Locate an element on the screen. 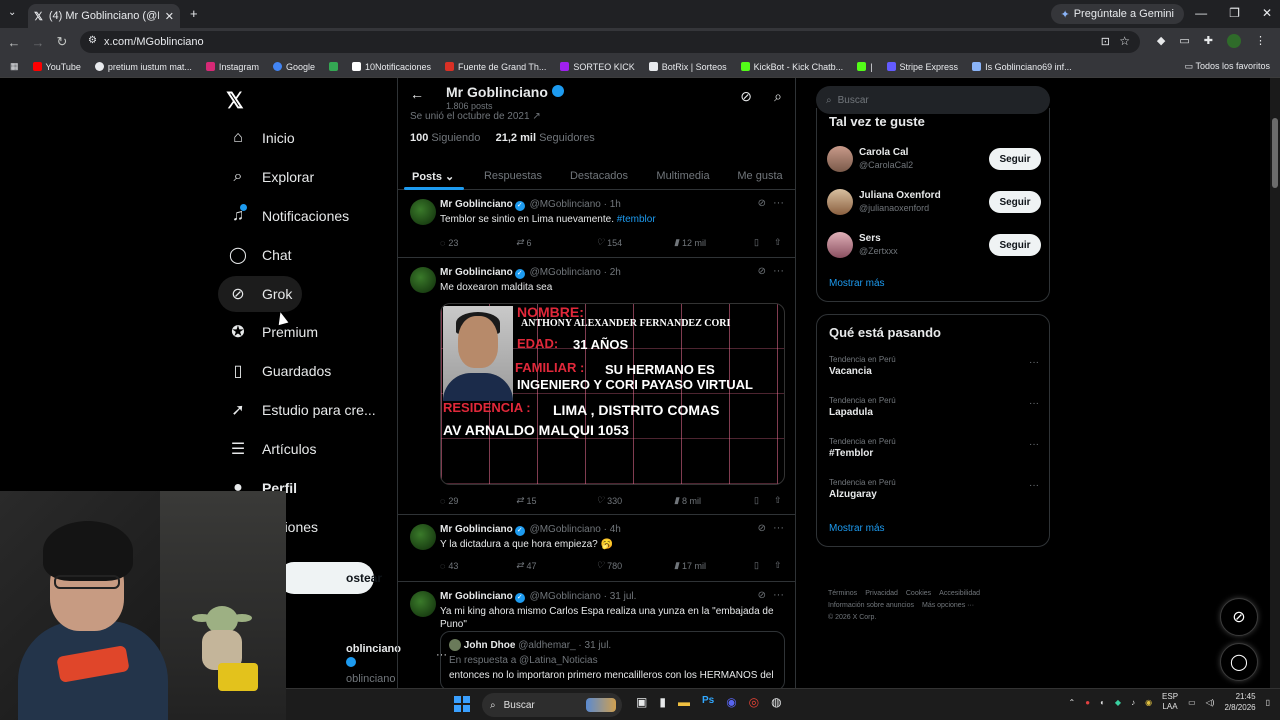 The width and height of the screenshot is (1280, 720). like-button: ♡ 330 is located at coordinates (635, 500).